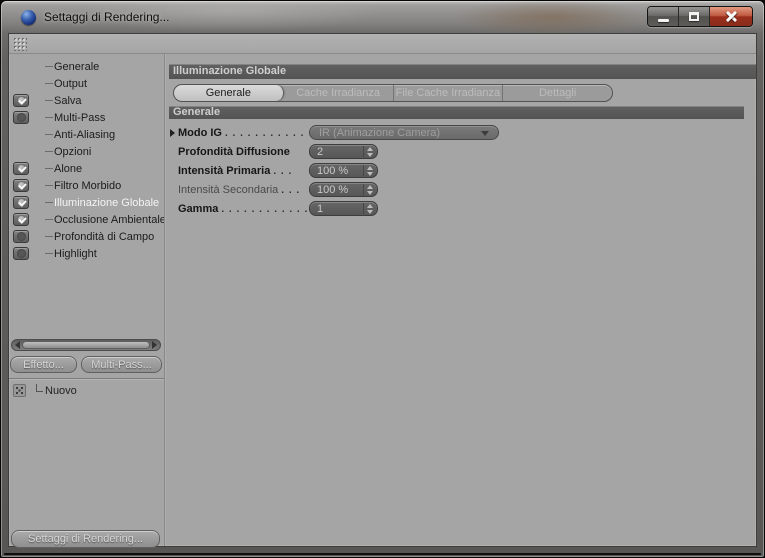  I want to click on sidebar-item-label: Anti-Aliasing, so click(85, 134).